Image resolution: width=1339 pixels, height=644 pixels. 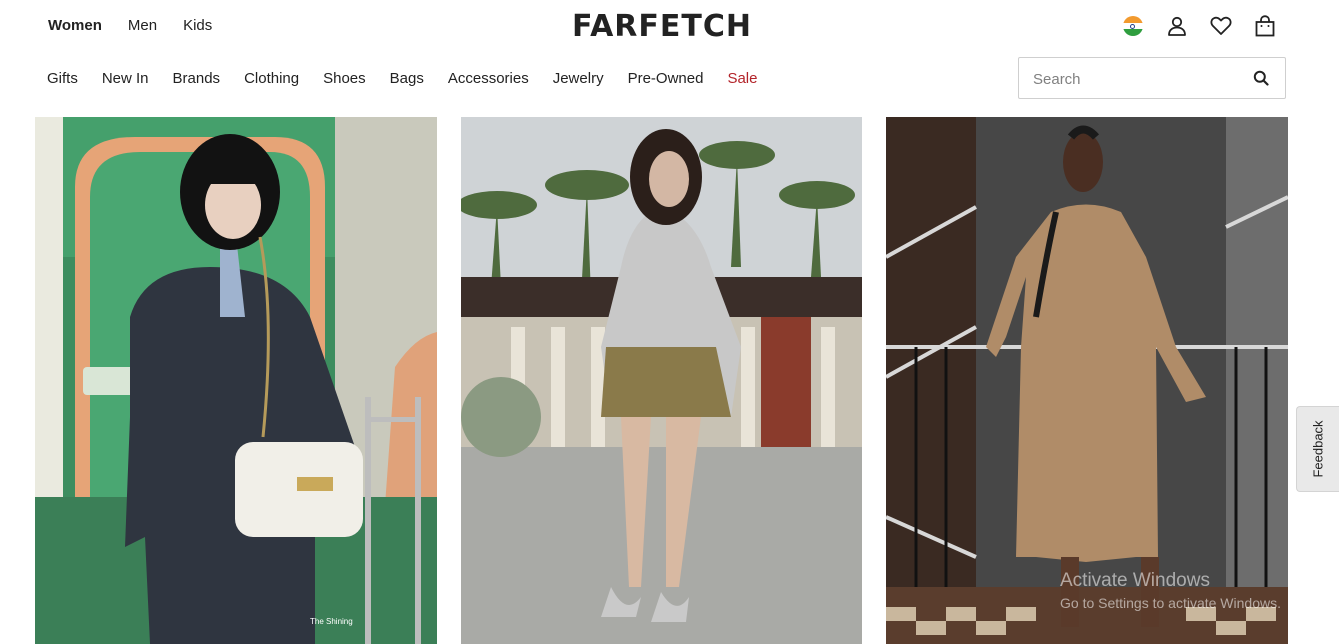 I want to click on watermark-subtitle: Go to Settings to activate Windows., so click(x=1170, y=603).